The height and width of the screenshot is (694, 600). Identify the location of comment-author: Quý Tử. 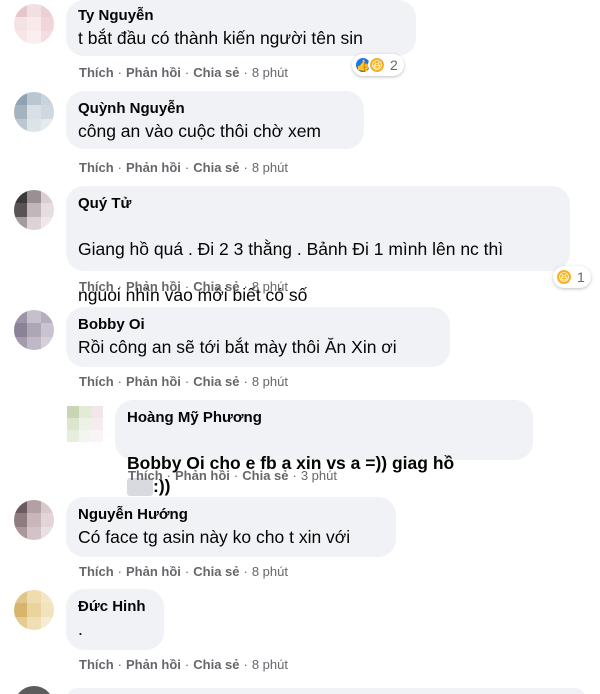
(318, 203).